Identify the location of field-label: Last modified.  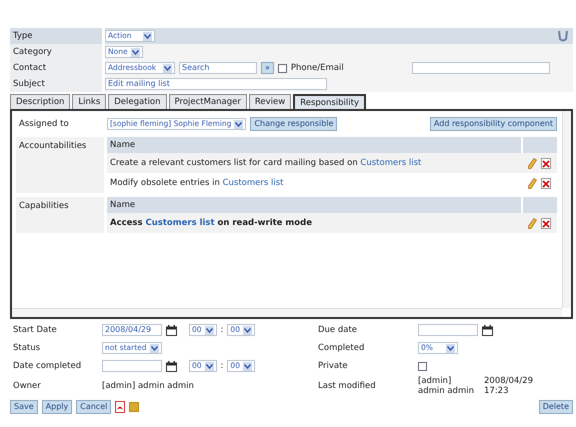
(347, 386).